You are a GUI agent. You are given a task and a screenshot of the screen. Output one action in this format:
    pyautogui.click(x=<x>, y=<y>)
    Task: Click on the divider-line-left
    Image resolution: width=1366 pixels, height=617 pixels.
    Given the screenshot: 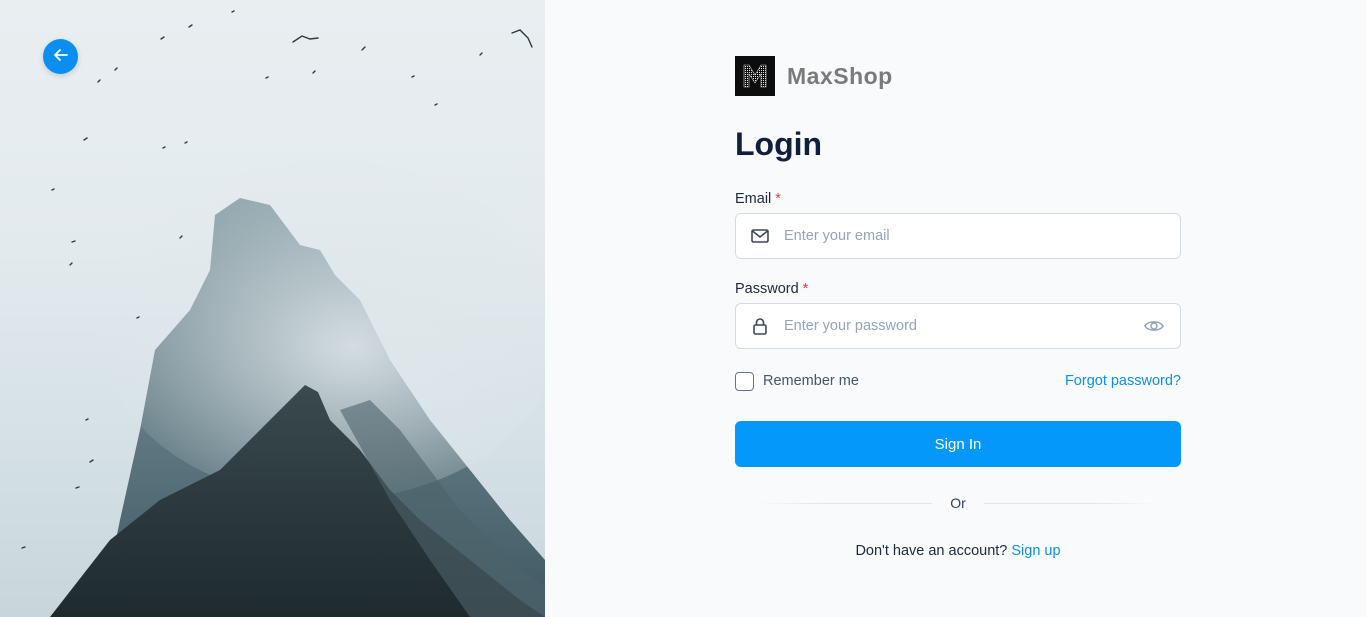 What is the action you would take?
    pyautogui.click(x=845, y=503)
    